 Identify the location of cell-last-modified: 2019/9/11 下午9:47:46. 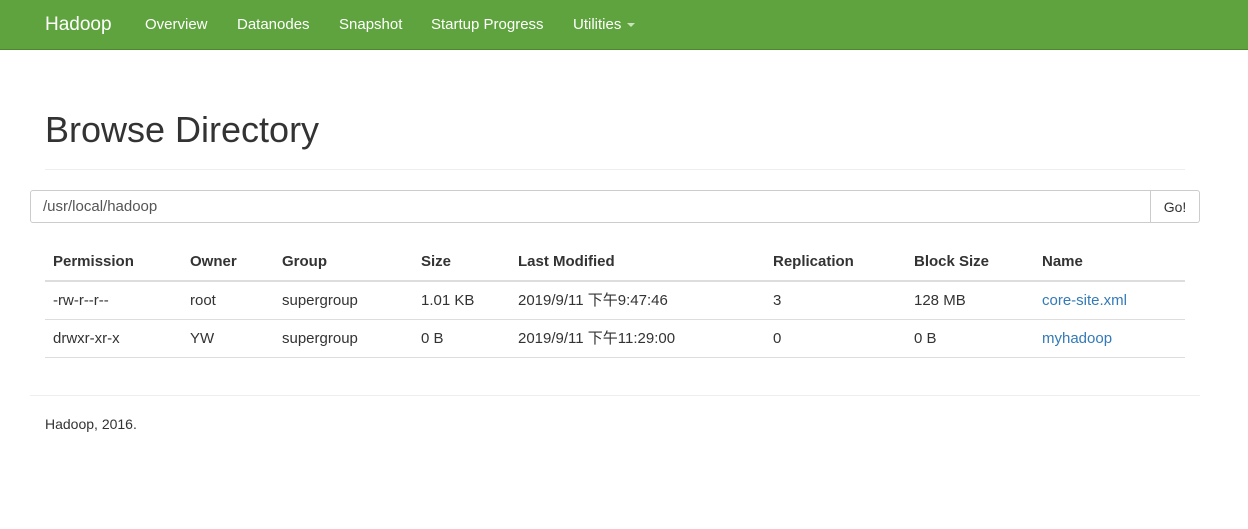
(593, 300).